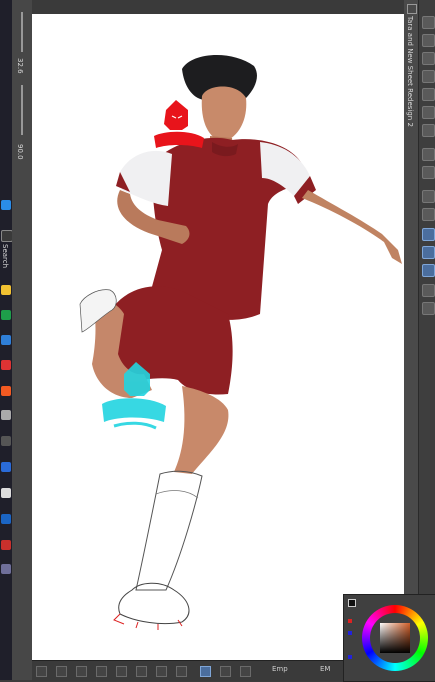  What do you see at coordinates (395, 638) in the screenshot?
I see `saturation-value-square` at bounding box center [395, 638].